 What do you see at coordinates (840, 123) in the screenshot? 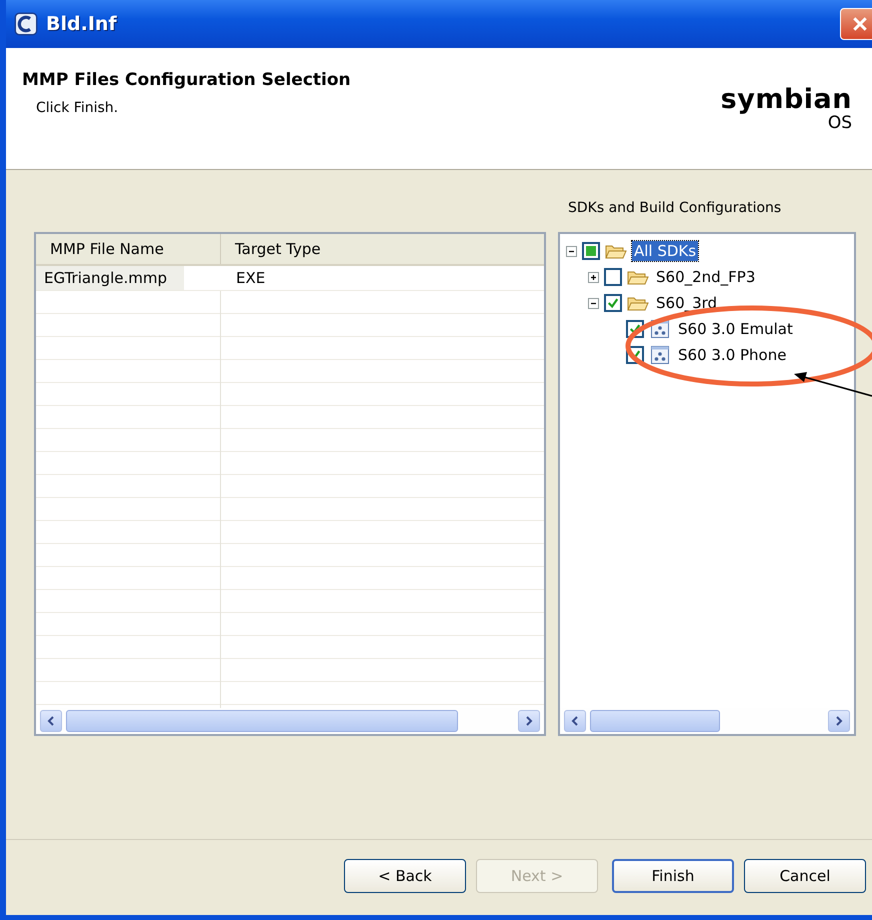
I see `logo-subtext: OS` at bounding box center [840, 123].